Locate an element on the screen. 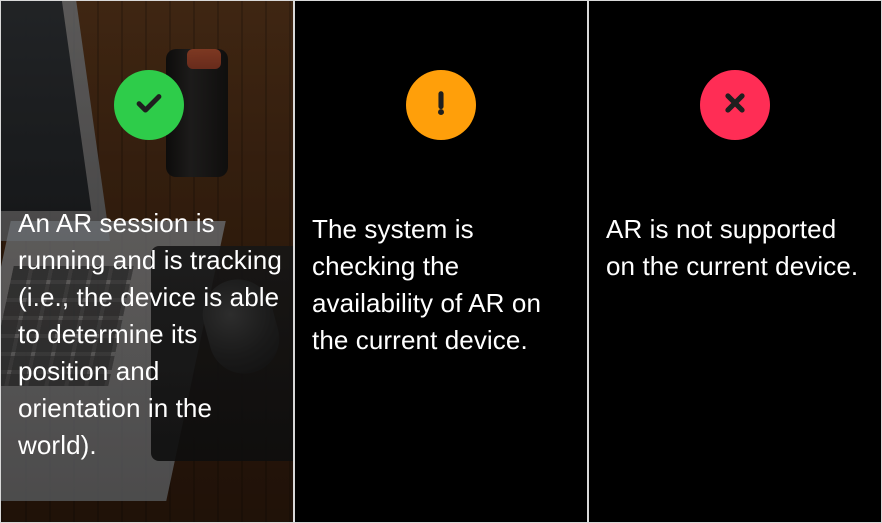 This screenshot has height=523, width=882. warning-badge is located at coordinates (441, 105).